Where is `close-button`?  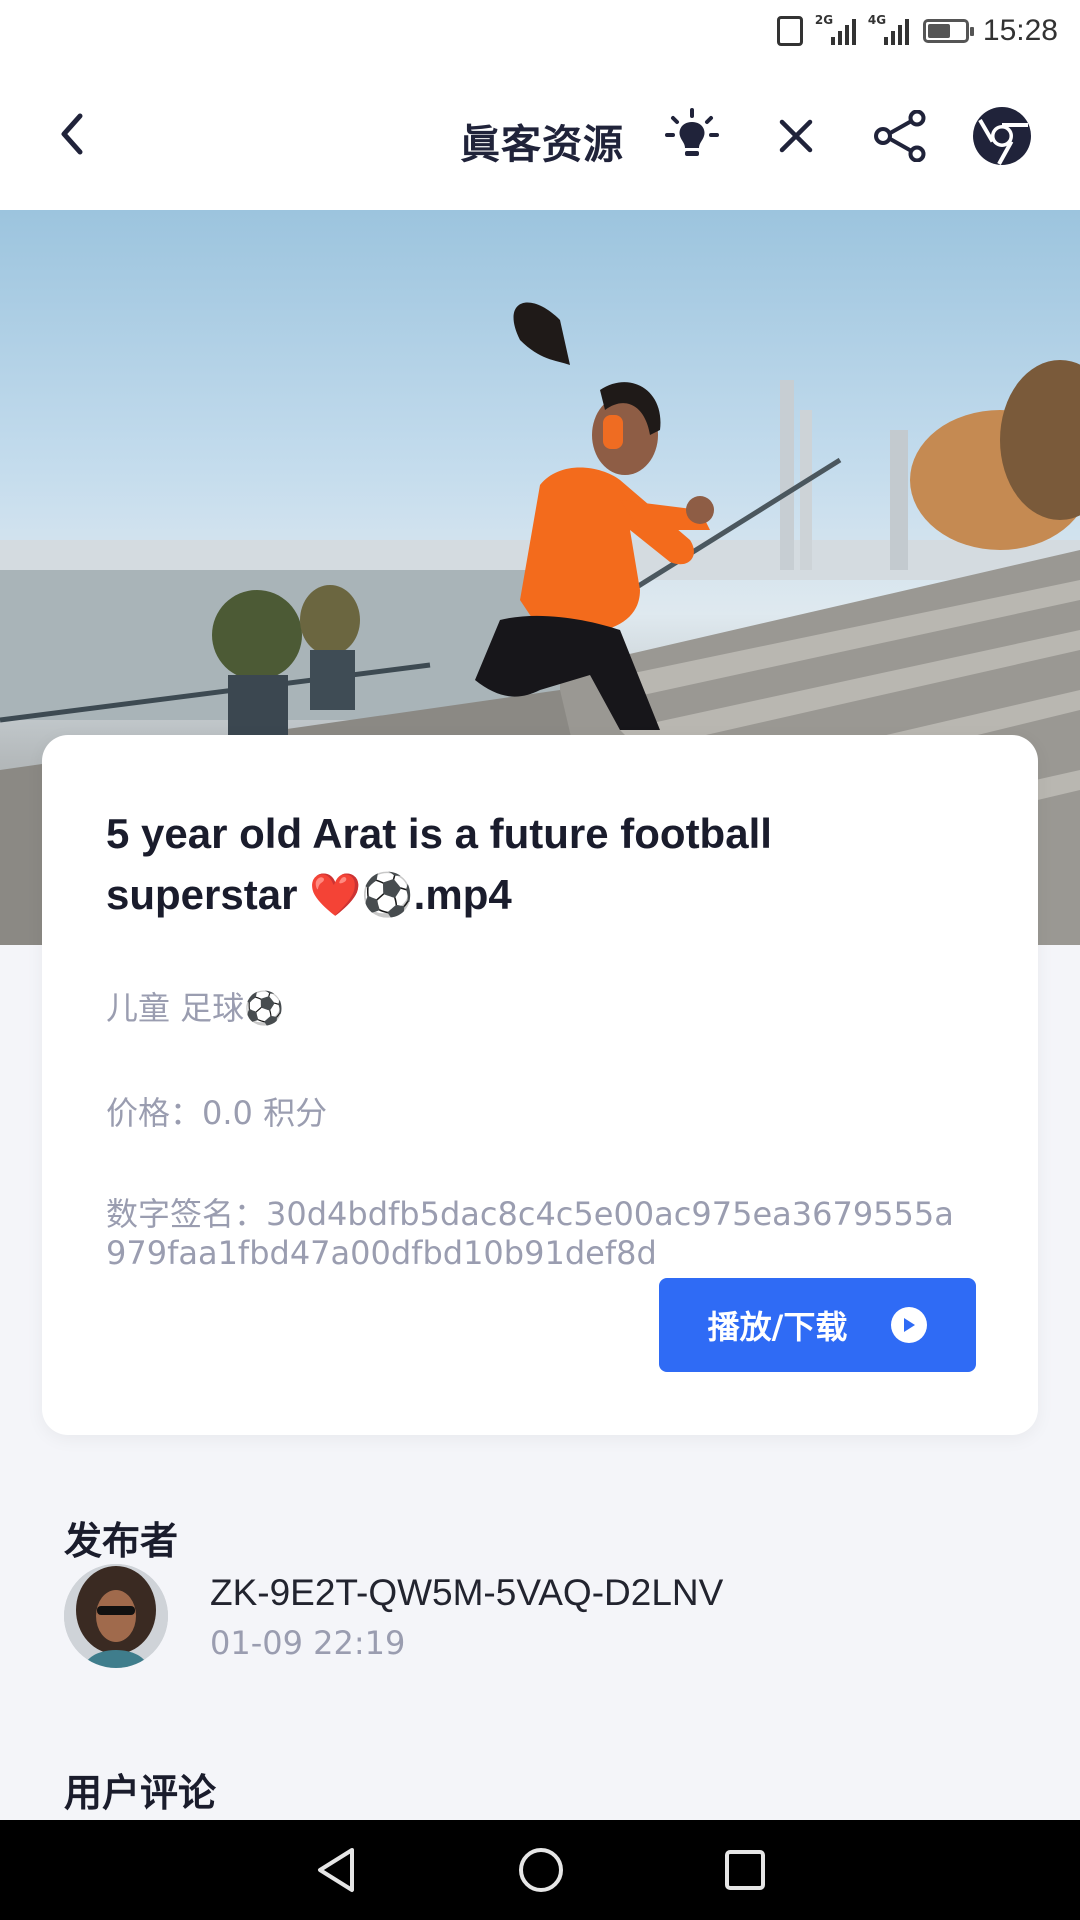 close-button is located at coordinates (796, 136).